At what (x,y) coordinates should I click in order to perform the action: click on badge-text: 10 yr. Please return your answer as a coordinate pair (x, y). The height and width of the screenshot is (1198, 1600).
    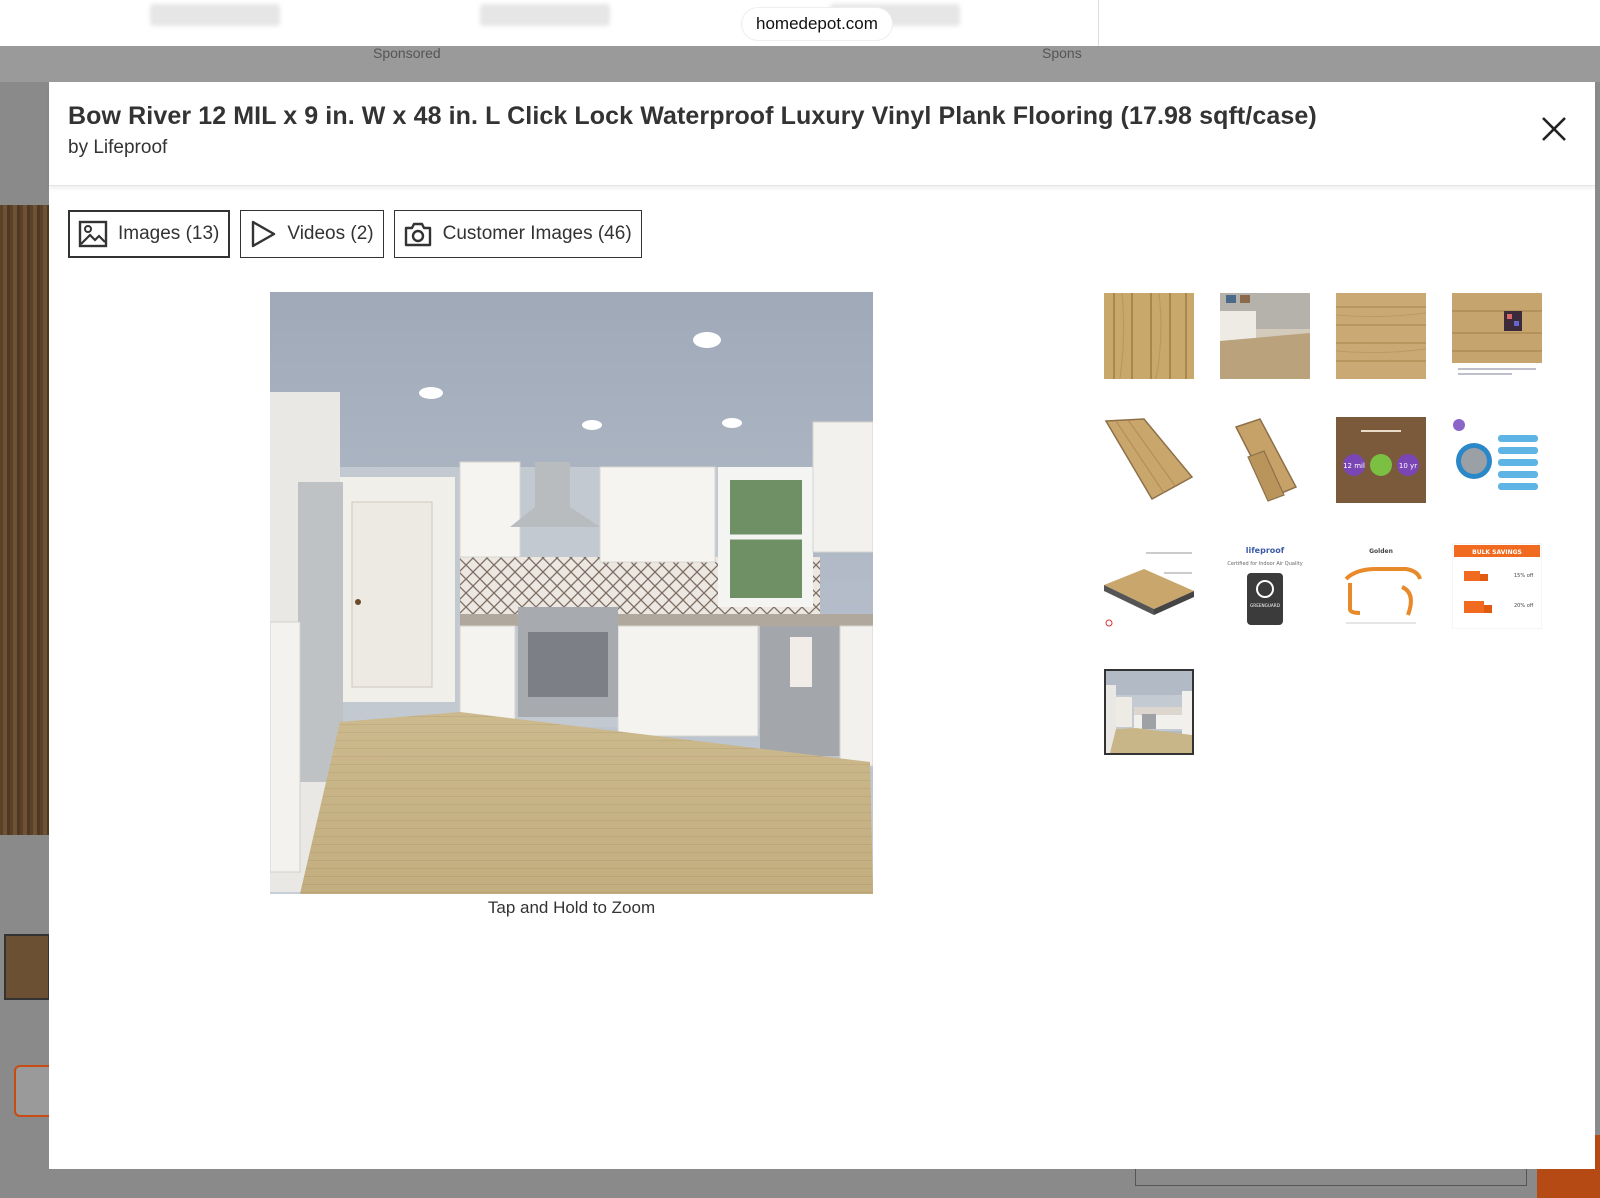
    Looking at the image, I should click on (1408, 466).